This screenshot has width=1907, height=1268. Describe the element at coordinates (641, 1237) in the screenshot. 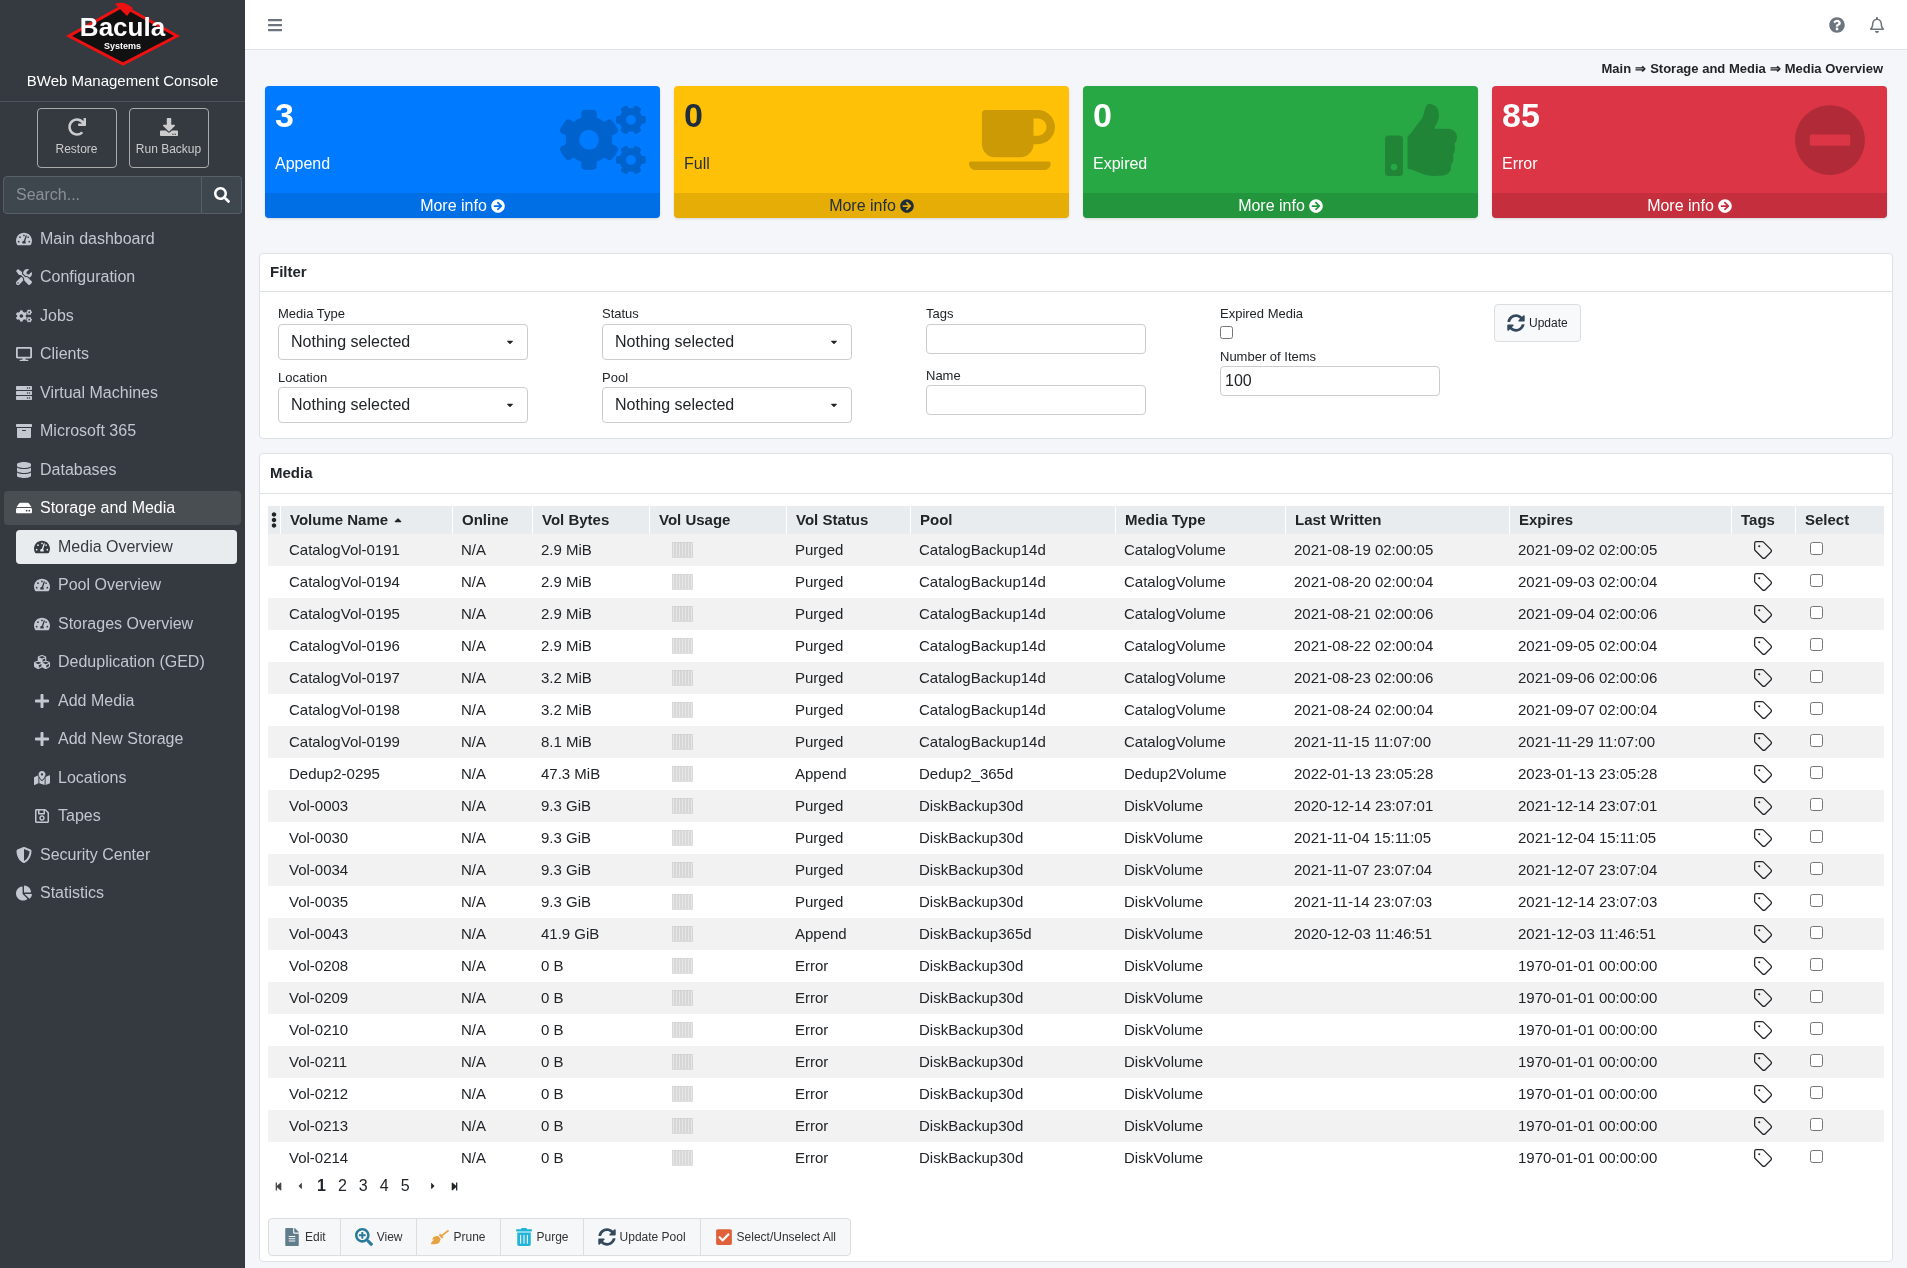

I see `action-button: Update Pool` at that location.